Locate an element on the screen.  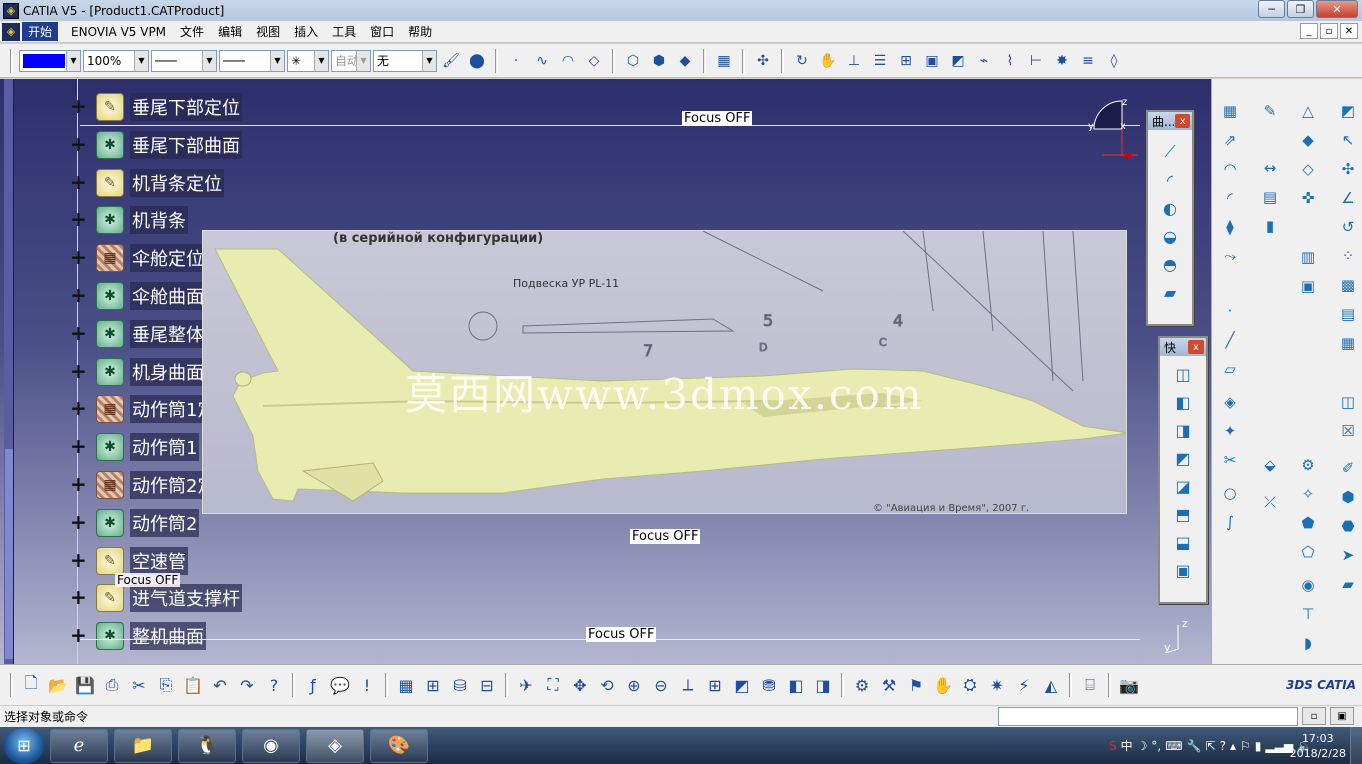
block-icon: ▩ is located at coordinates (1348, 285).